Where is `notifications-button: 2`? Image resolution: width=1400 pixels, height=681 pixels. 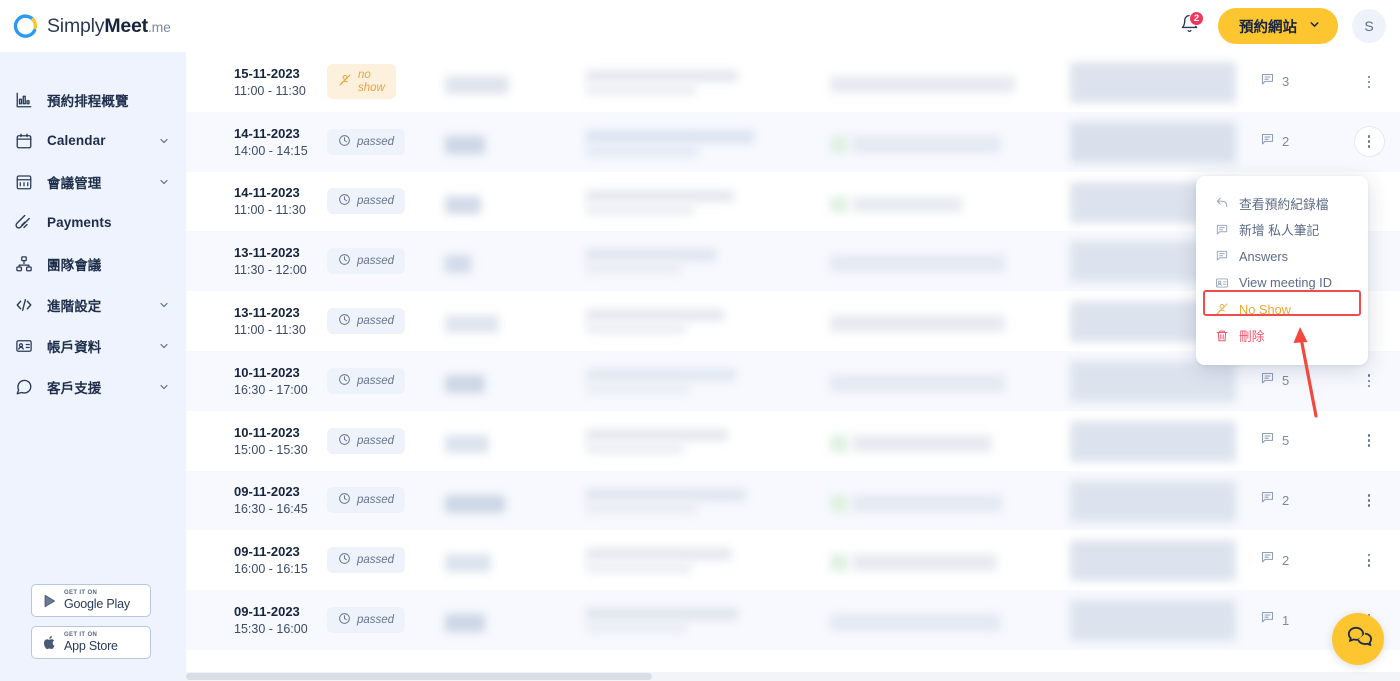 notifications-button: 2 is located at coordinates (1189, 26).